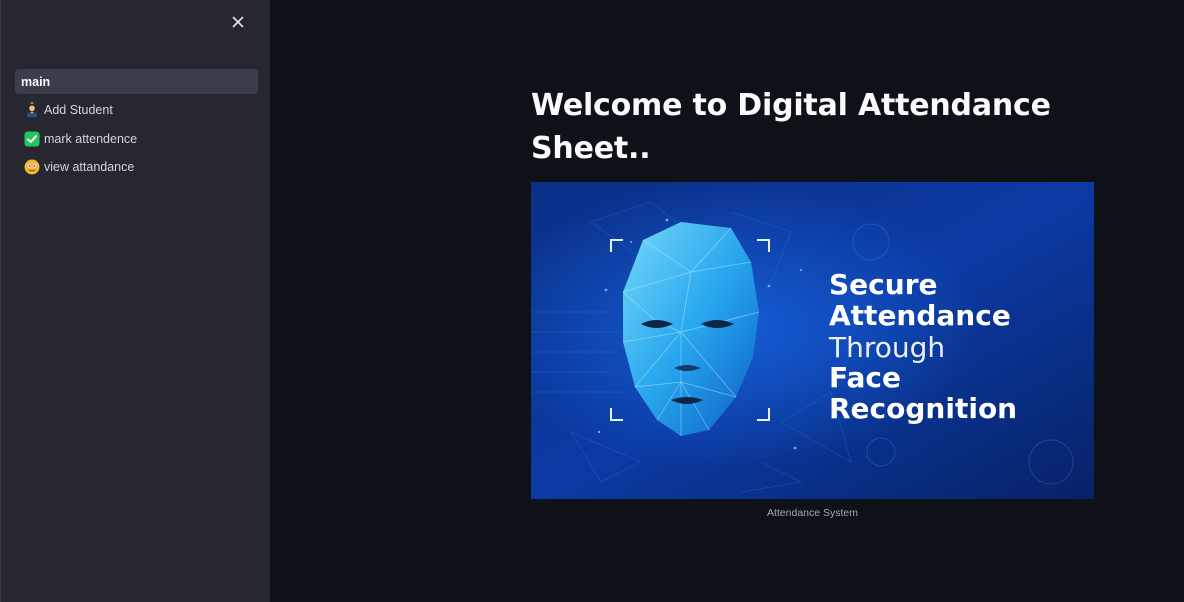  What do you see at coordinates (91, 138) in the screenshot?
I see `nav-item-label: mark attendence` at bounding box center [91, 138].